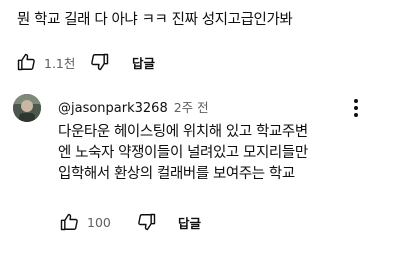  What do you see at coordinates (84, 62) in the screenshot?
I see `top-comment-action-bar: 1.1천 답글` at bounding box center [84, 62].